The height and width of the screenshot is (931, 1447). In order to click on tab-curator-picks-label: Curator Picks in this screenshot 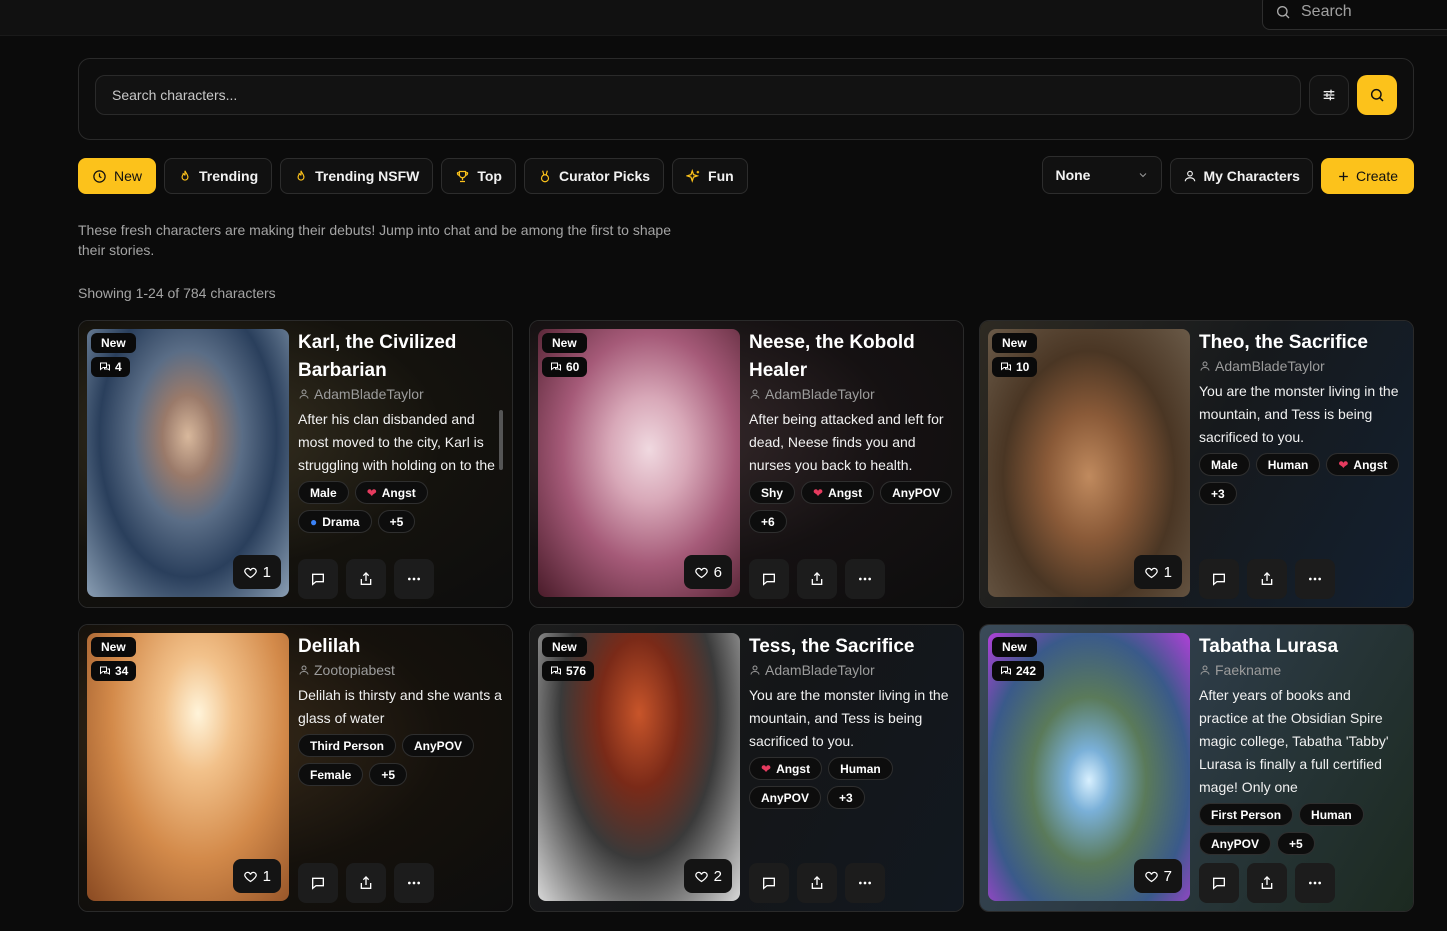, I will do `click(604, 176)`.